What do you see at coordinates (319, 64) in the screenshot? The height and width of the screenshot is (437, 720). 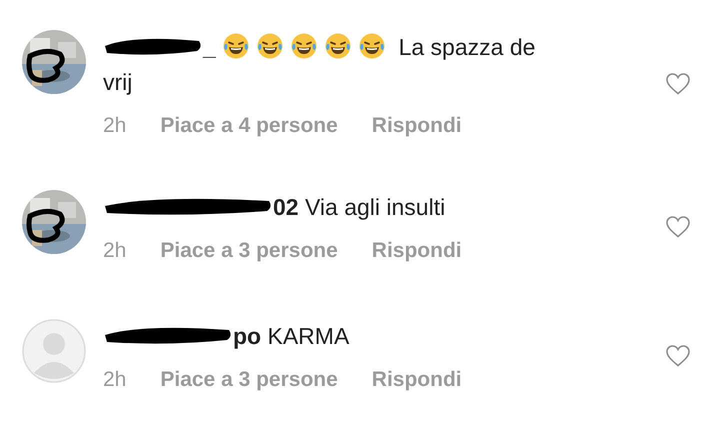 I see `comment-text: _ La spazza de vrij` at bounding box center [319, 64].